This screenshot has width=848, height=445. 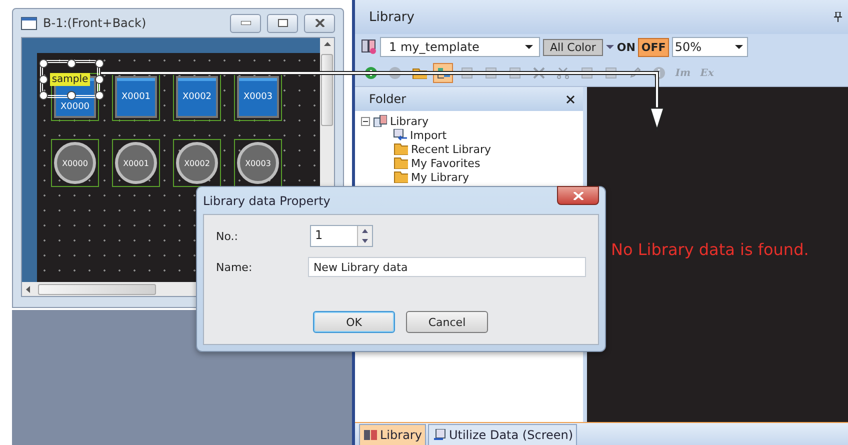 What do you see at coordinates (341, 236) in the screenshot?
I see `number-spinner: 1` at bounding box center [341, 236].